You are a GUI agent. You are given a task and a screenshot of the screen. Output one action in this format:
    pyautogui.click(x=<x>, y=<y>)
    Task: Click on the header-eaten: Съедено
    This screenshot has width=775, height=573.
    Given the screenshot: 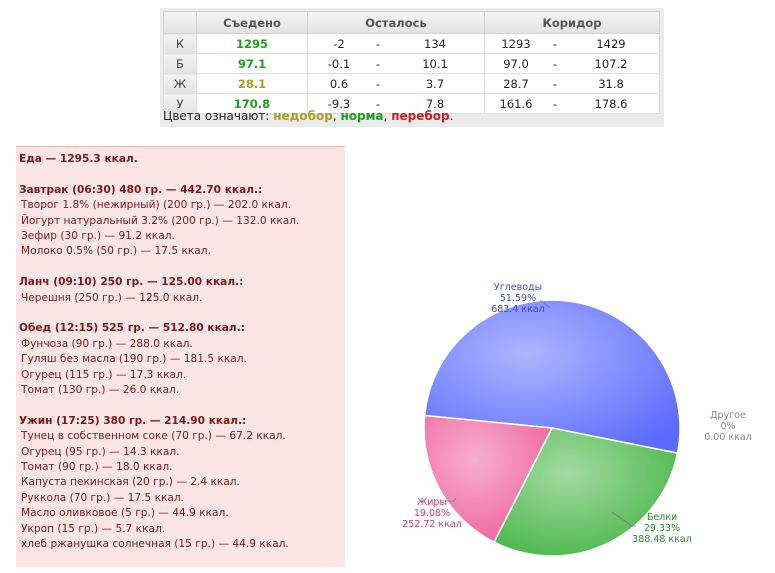 What is the action you would take?
    pyautogui.click(x=252, y=22)
    